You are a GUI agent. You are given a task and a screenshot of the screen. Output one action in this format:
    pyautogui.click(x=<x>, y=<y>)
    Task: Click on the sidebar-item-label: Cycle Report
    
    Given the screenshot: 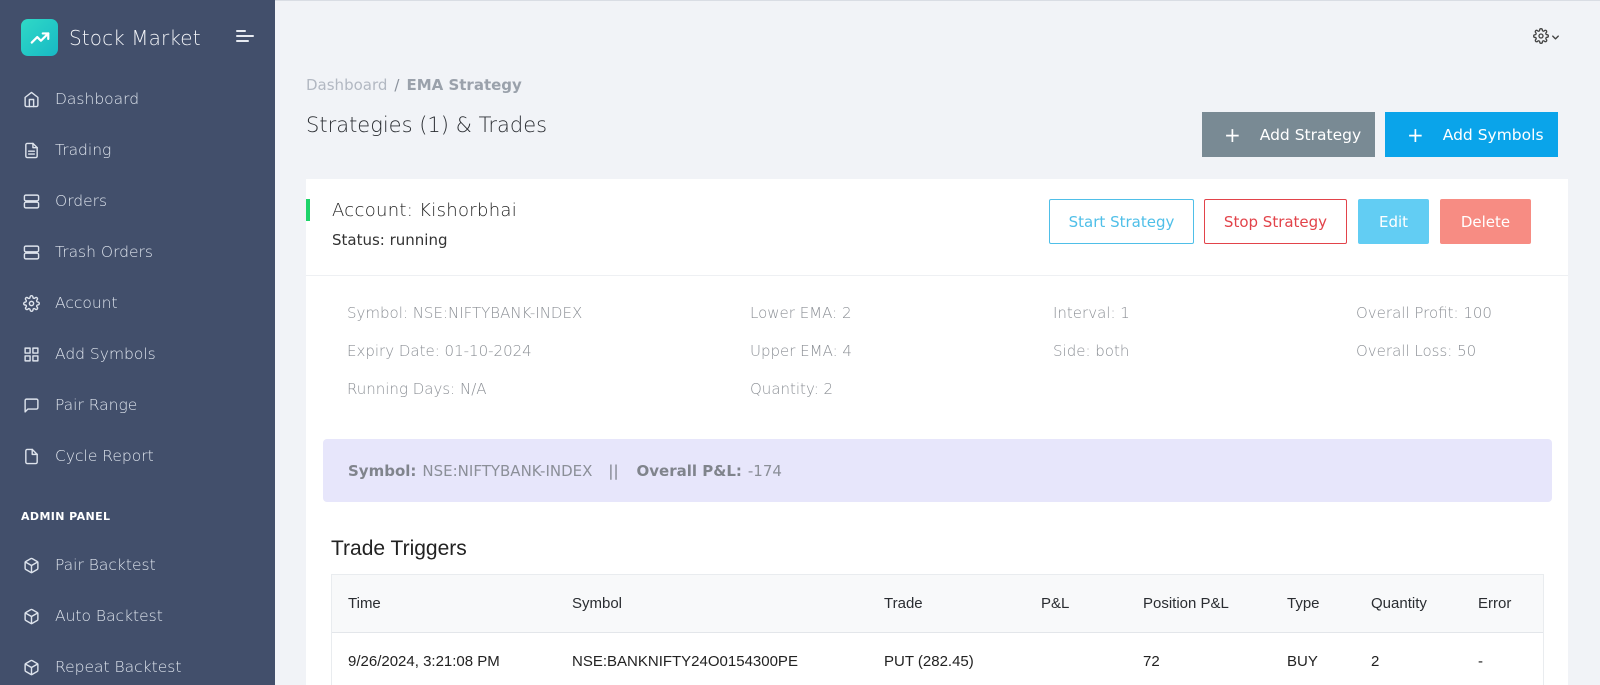 What is the action you would take?
    pyautogui.click(x=104, y=456)
    